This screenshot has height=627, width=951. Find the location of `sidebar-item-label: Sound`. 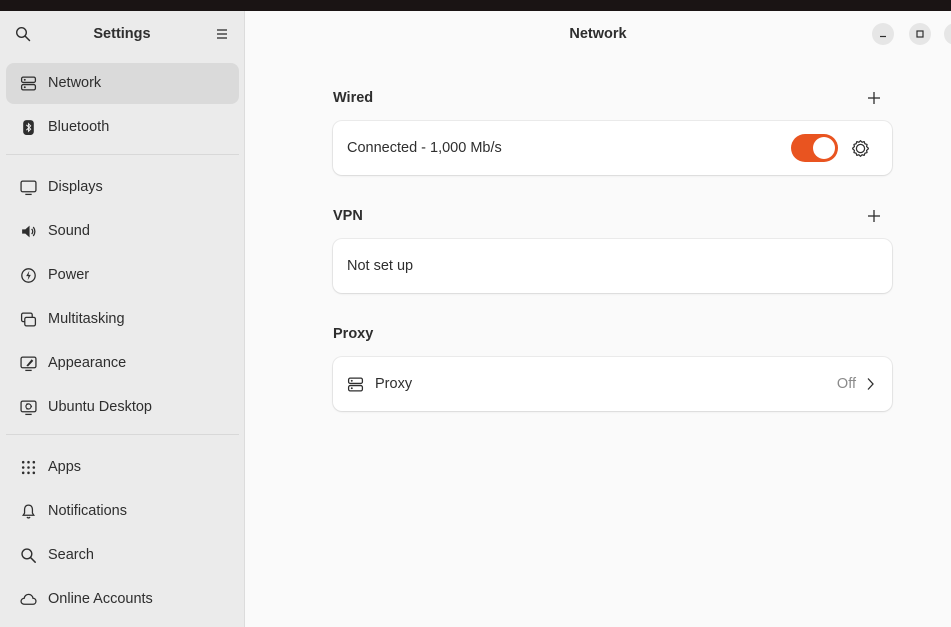

sidebar-item-label: Sound is located at coordinates (69, 231).